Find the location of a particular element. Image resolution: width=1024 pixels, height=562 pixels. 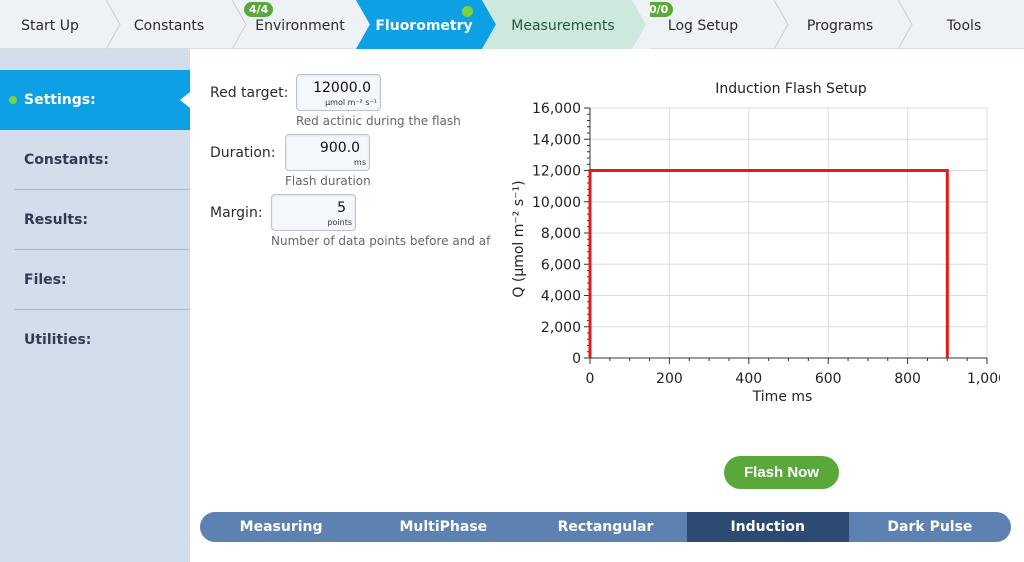

segment-induction: Induction is located at coordinates (767, 527).